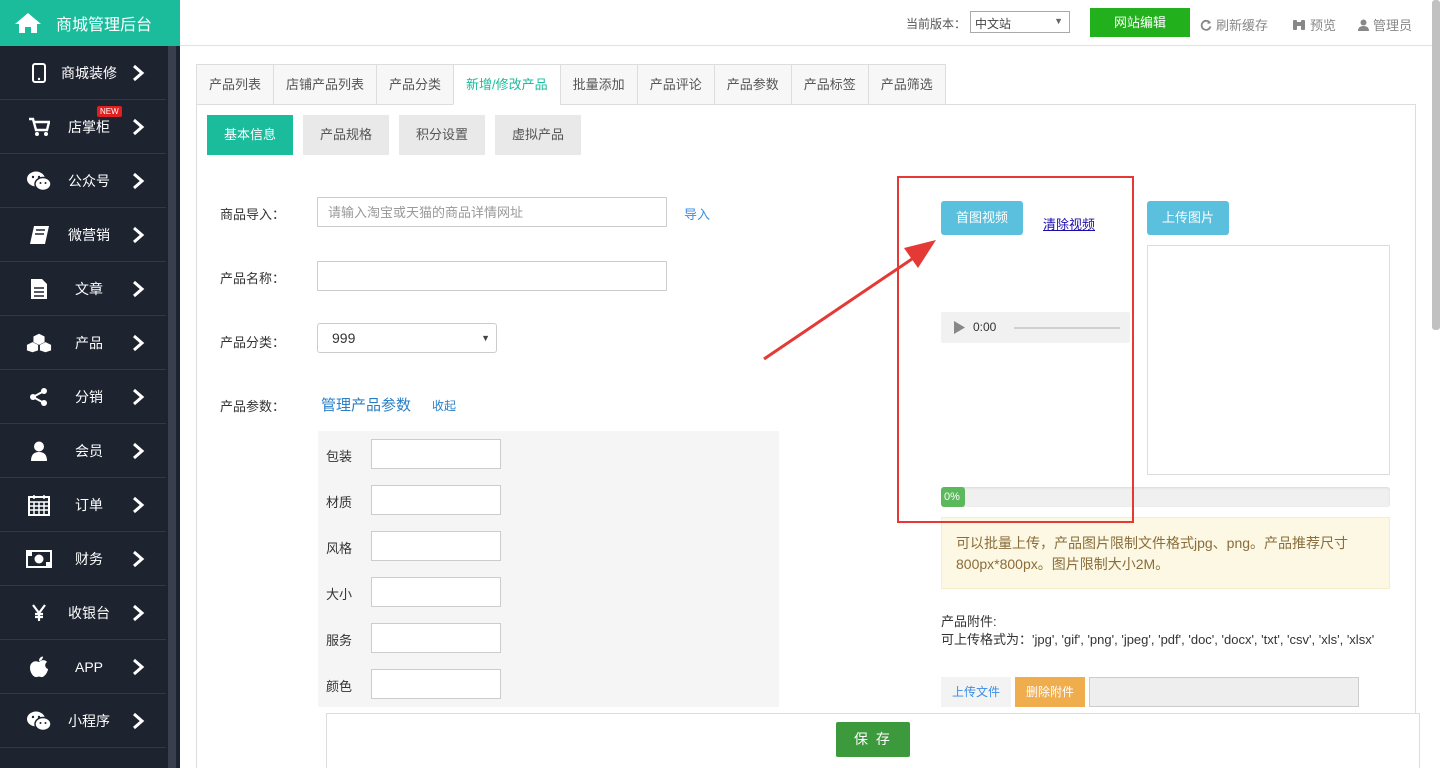  I want to click on param-label: 材质, so click(339, 502).